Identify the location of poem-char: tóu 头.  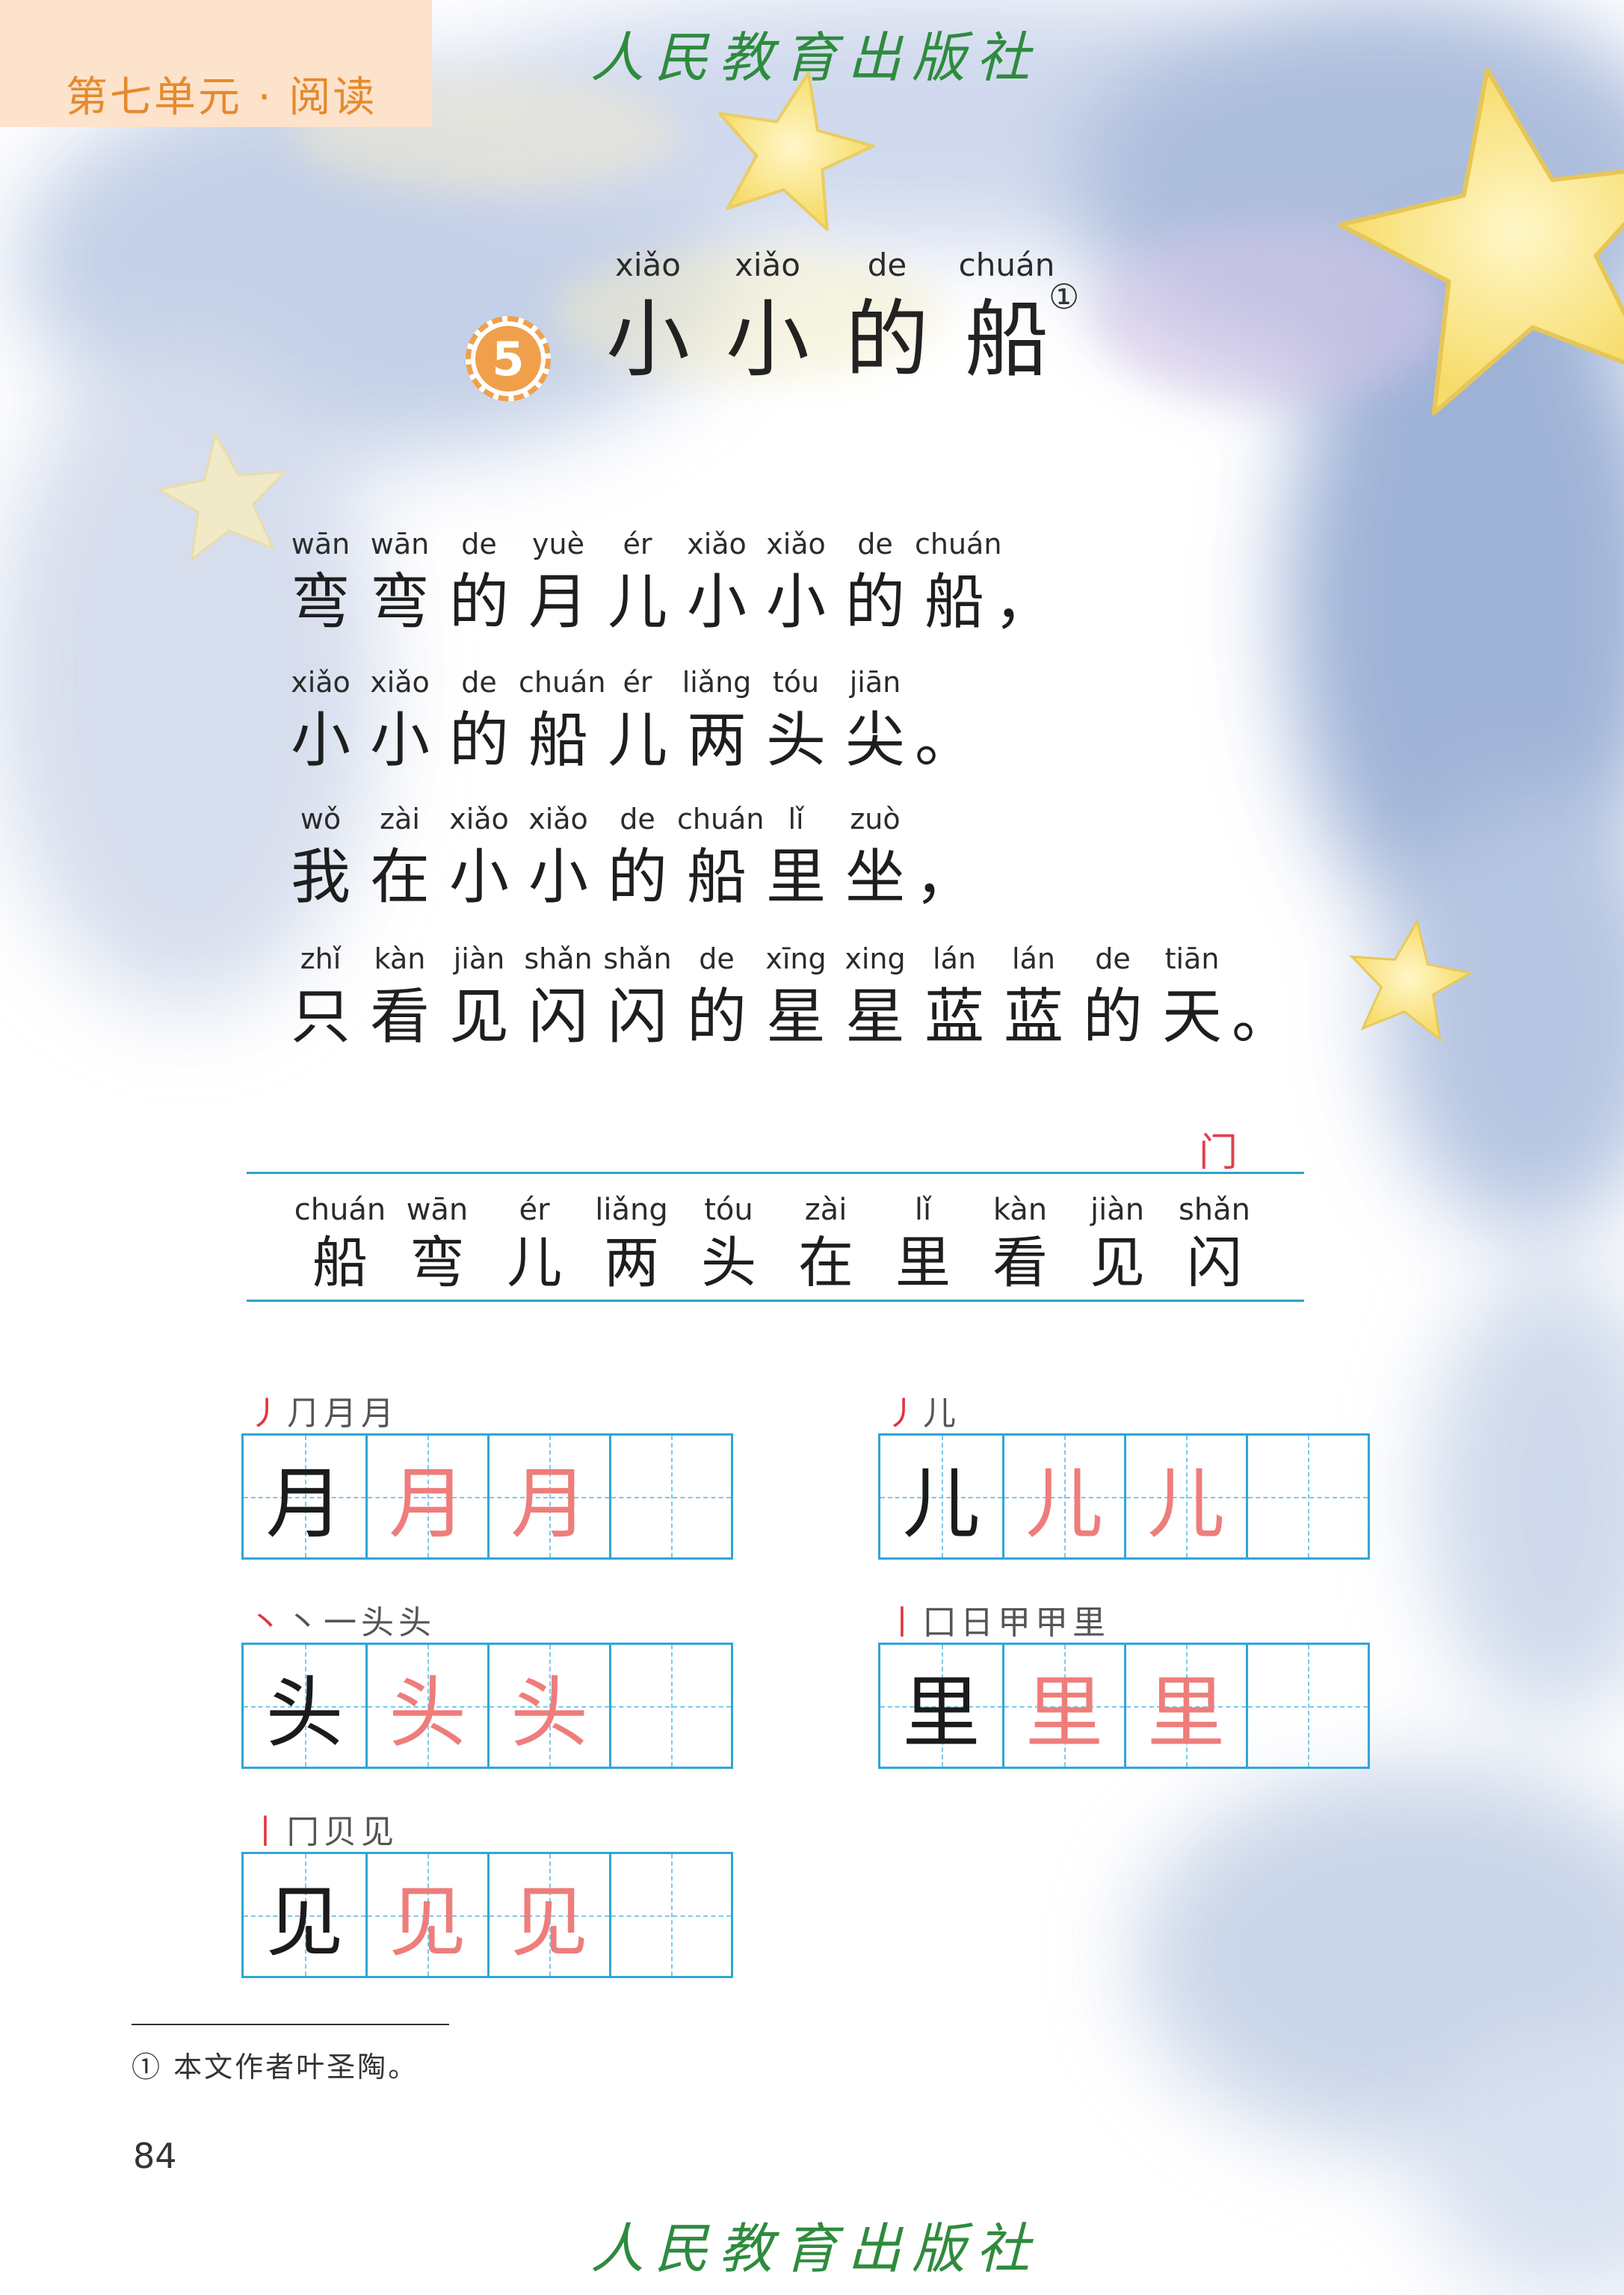
(796, 720).